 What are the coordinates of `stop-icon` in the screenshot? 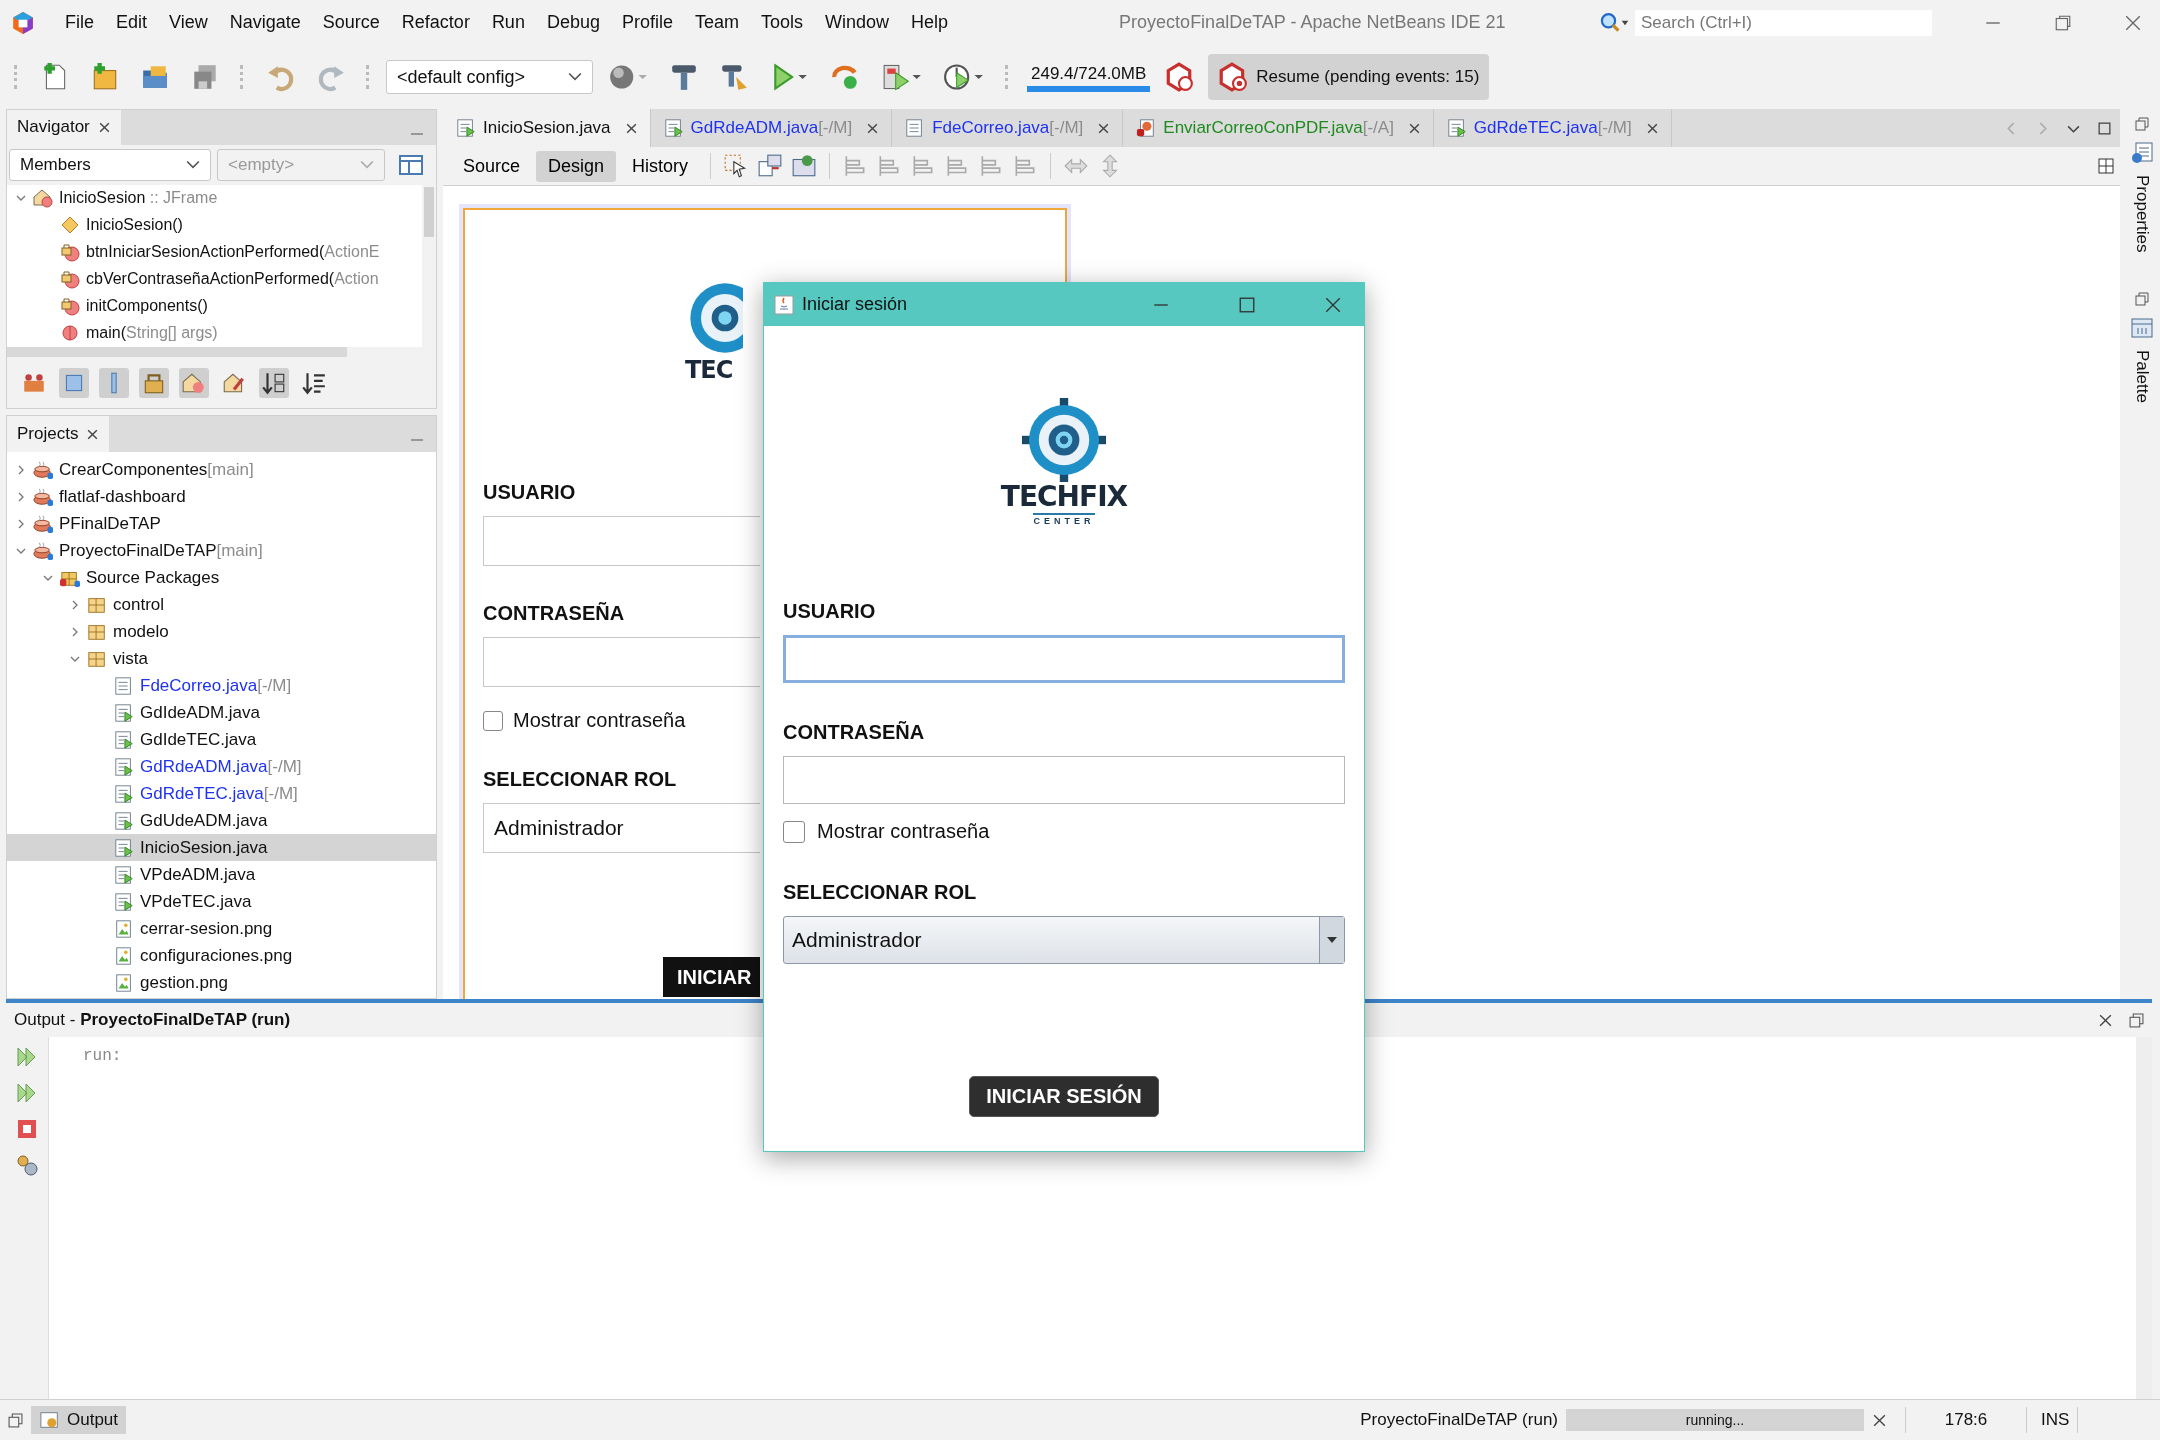 It's located at (27, 1129).